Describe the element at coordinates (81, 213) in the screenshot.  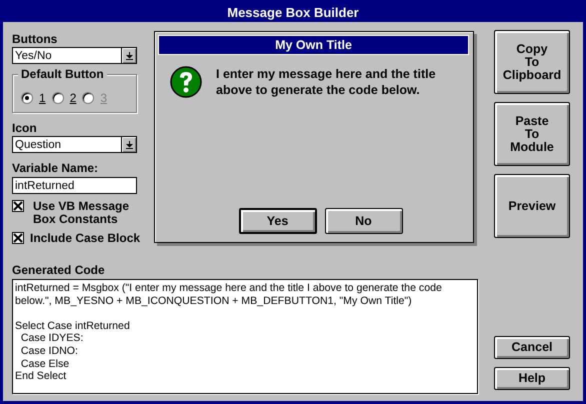
I see `checkbox-label: Use VB Message Box Constants` at that location.